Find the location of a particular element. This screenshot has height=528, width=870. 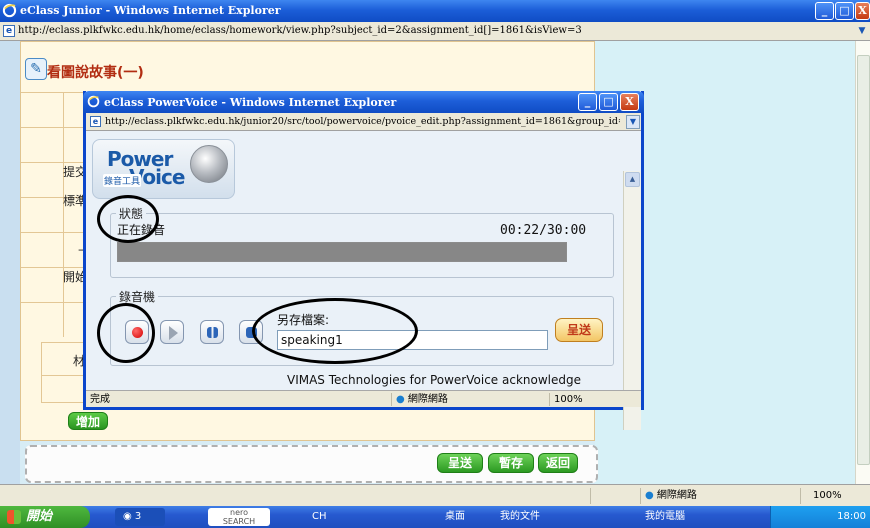

taskbar-lang: CH is located at coordinates (319, 517).